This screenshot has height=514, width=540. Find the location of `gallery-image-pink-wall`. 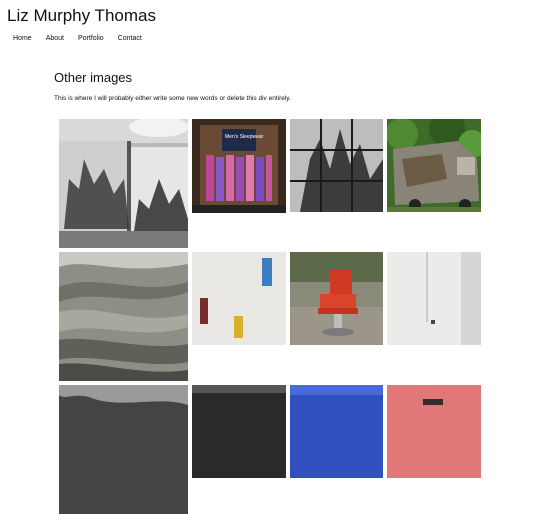

gallery-image-pink-wall is located at coordinates (434, 431).